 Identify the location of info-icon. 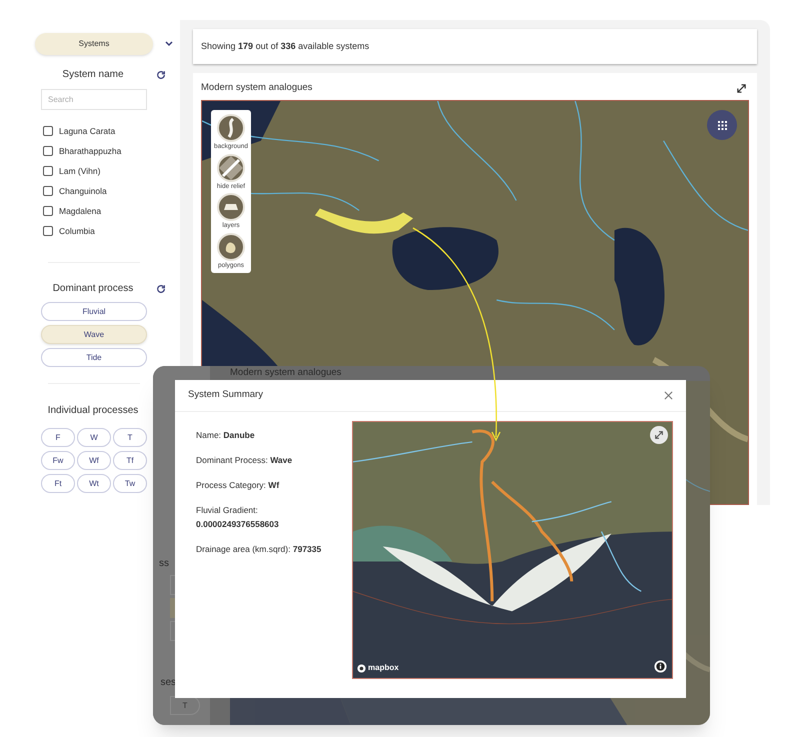
(660, 666).